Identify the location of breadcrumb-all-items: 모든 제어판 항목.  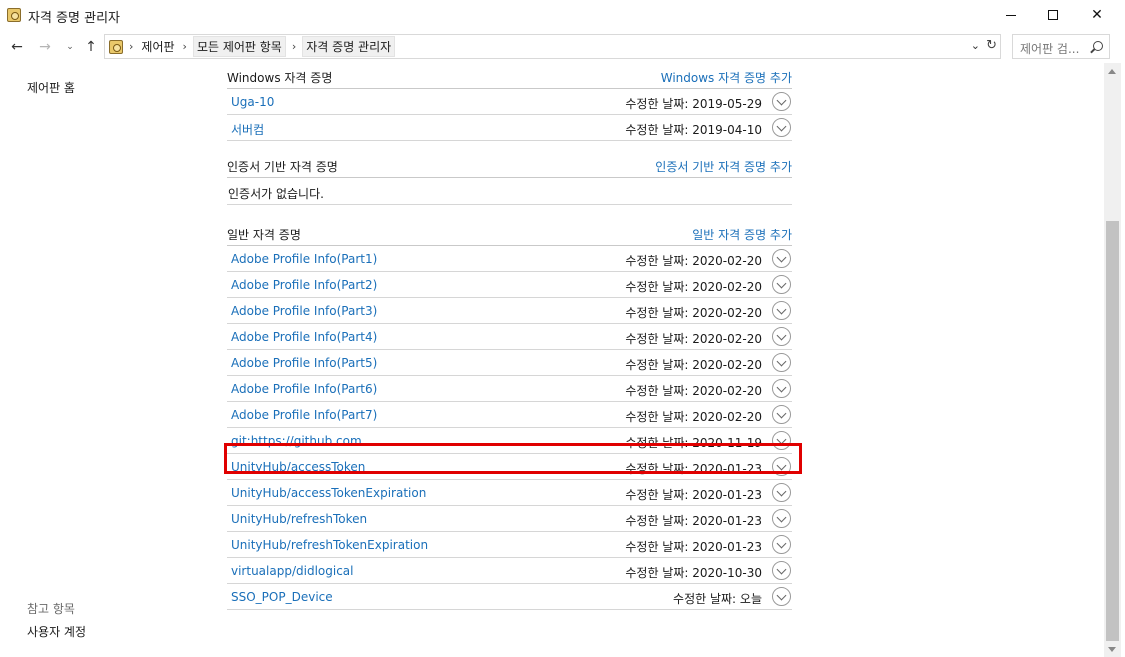
(239, 46).